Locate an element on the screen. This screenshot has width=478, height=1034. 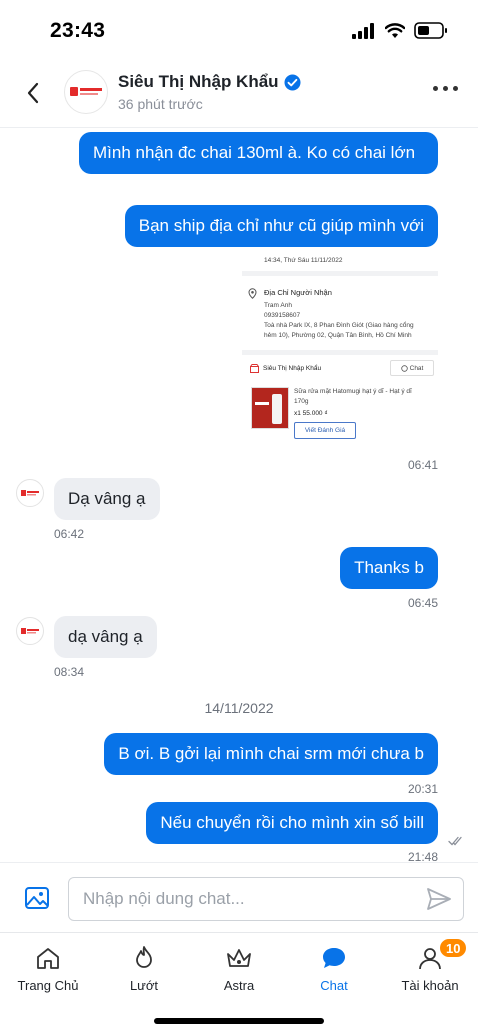
wifi-icon is located at coordinates (395, 30).